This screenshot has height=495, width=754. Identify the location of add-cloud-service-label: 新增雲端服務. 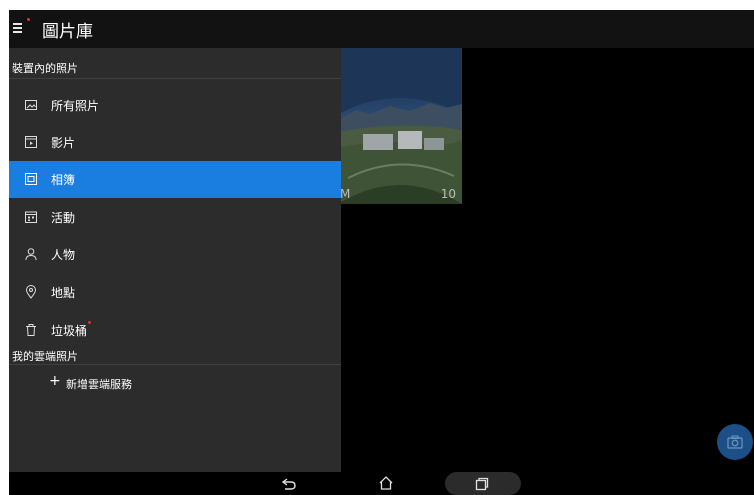
(99, 384).